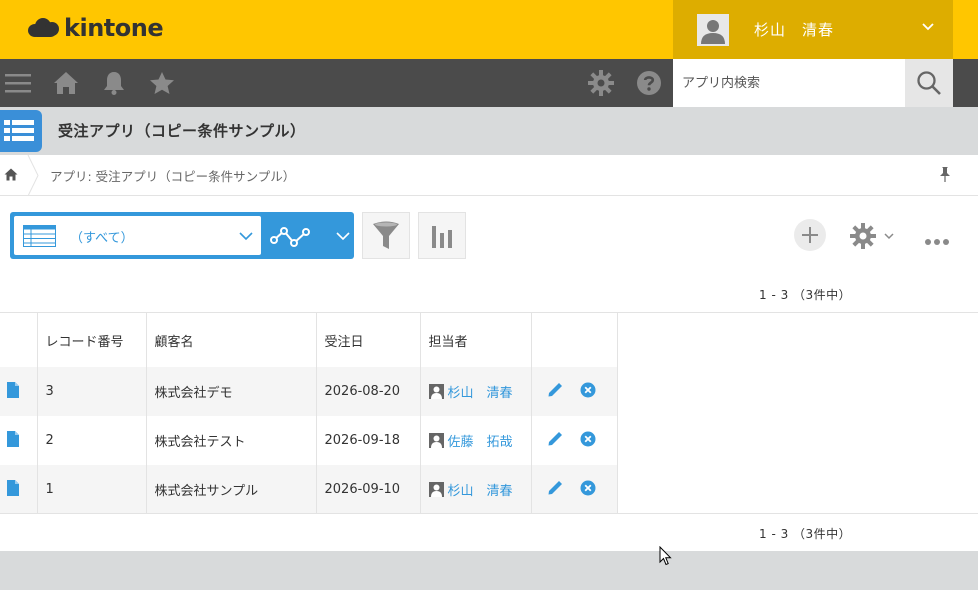 Image resolution: width=978 pixels, height=590 pixels. I want to click on table-row: 1 株式会社サンプル 2026-09-10 杉山 清春, so click(309, 489).